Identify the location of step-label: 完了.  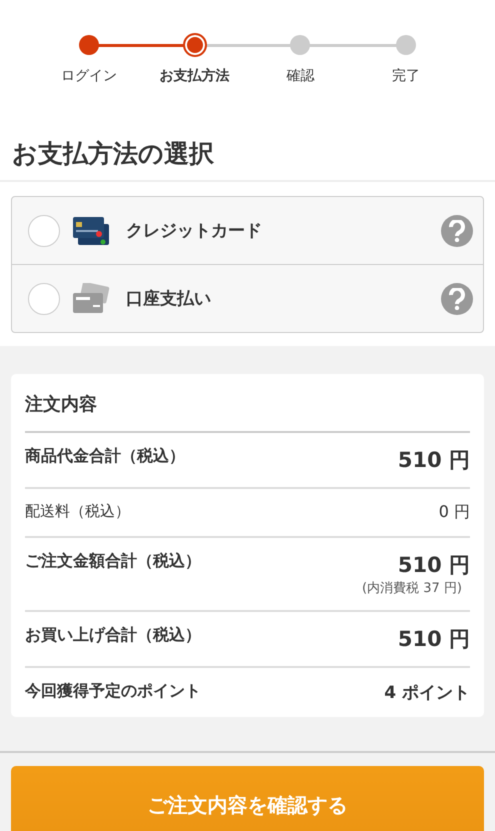
(406, 76).